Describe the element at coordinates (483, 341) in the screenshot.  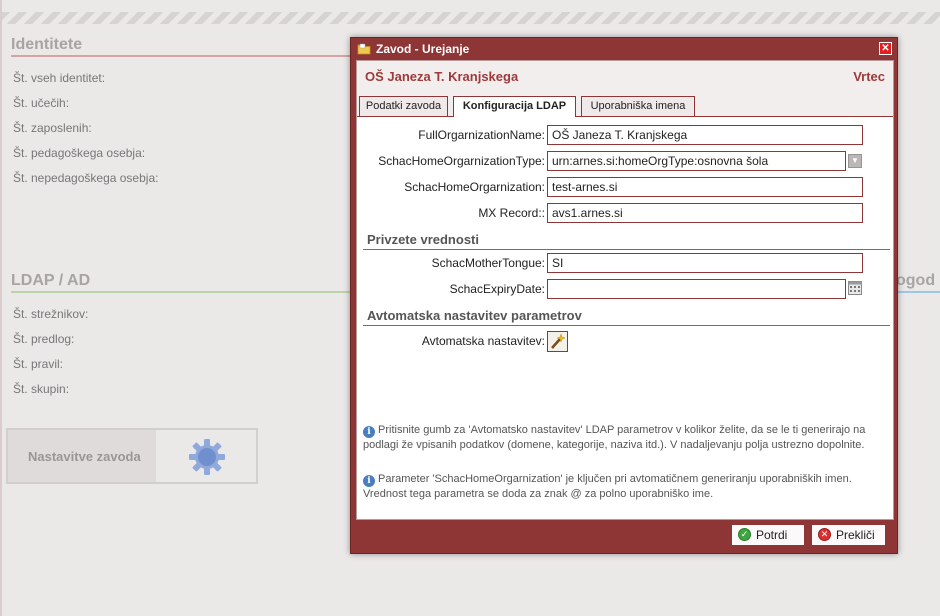
I see `auto-settings-label: Avtomatska nastavitev:` at that location.